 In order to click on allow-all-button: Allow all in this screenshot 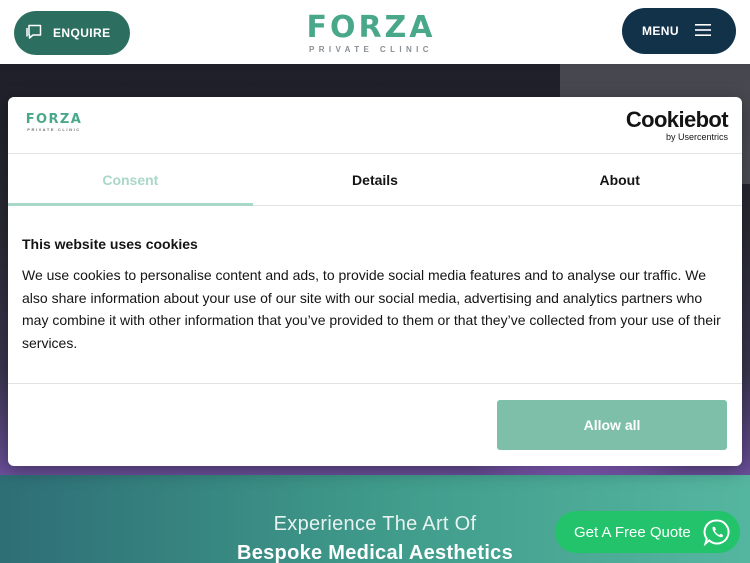, I will do `click(612, 425)`.